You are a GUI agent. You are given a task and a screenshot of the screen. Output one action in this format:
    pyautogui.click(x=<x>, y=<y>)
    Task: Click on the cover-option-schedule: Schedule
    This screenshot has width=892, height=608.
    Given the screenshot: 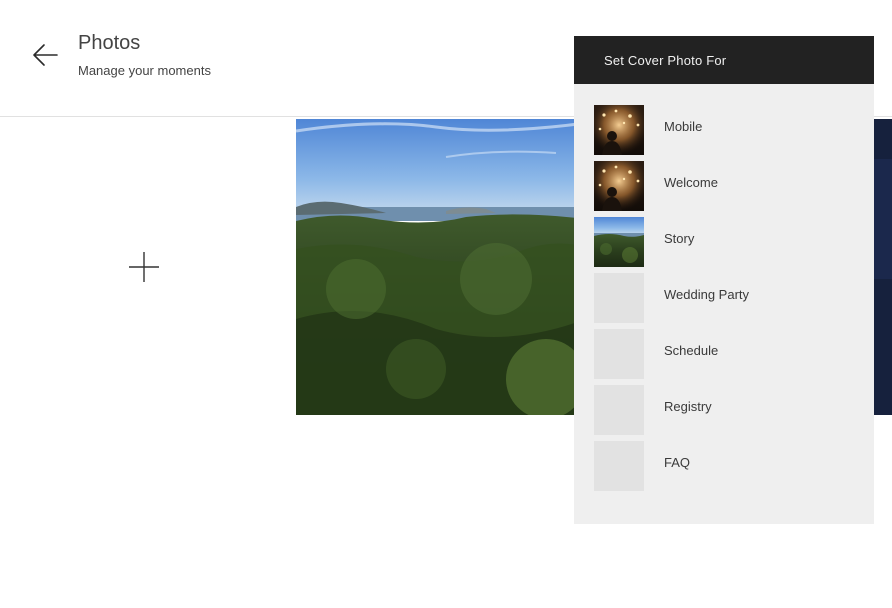 What is the action you would take?
    pyautogui.click(x=724, y=357)
    